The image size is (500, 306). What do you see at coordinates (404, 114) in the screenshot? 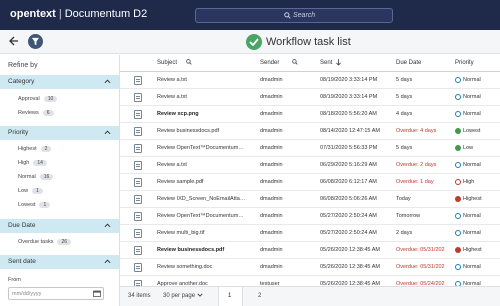
I see `cell-due-date: 4 days` at bounding box center [404, 114].